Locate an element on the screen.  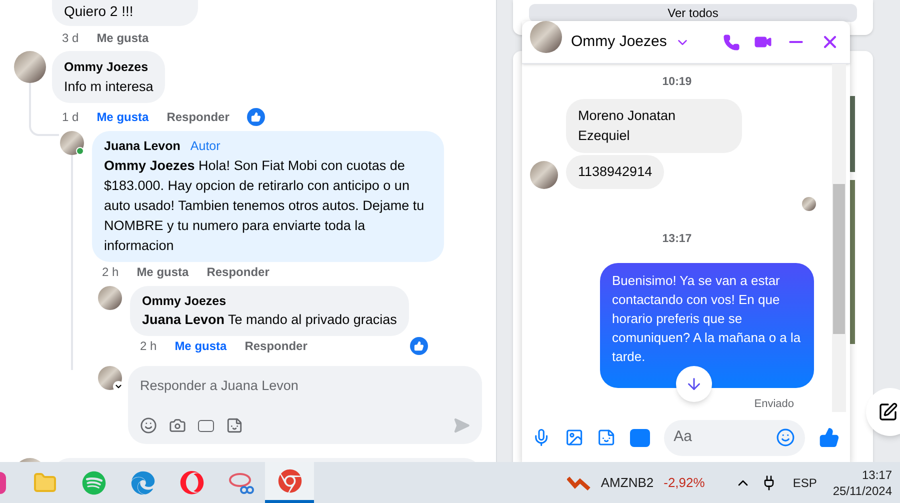
message-bubble: 1138942914 is located at coordinates (615, 172).